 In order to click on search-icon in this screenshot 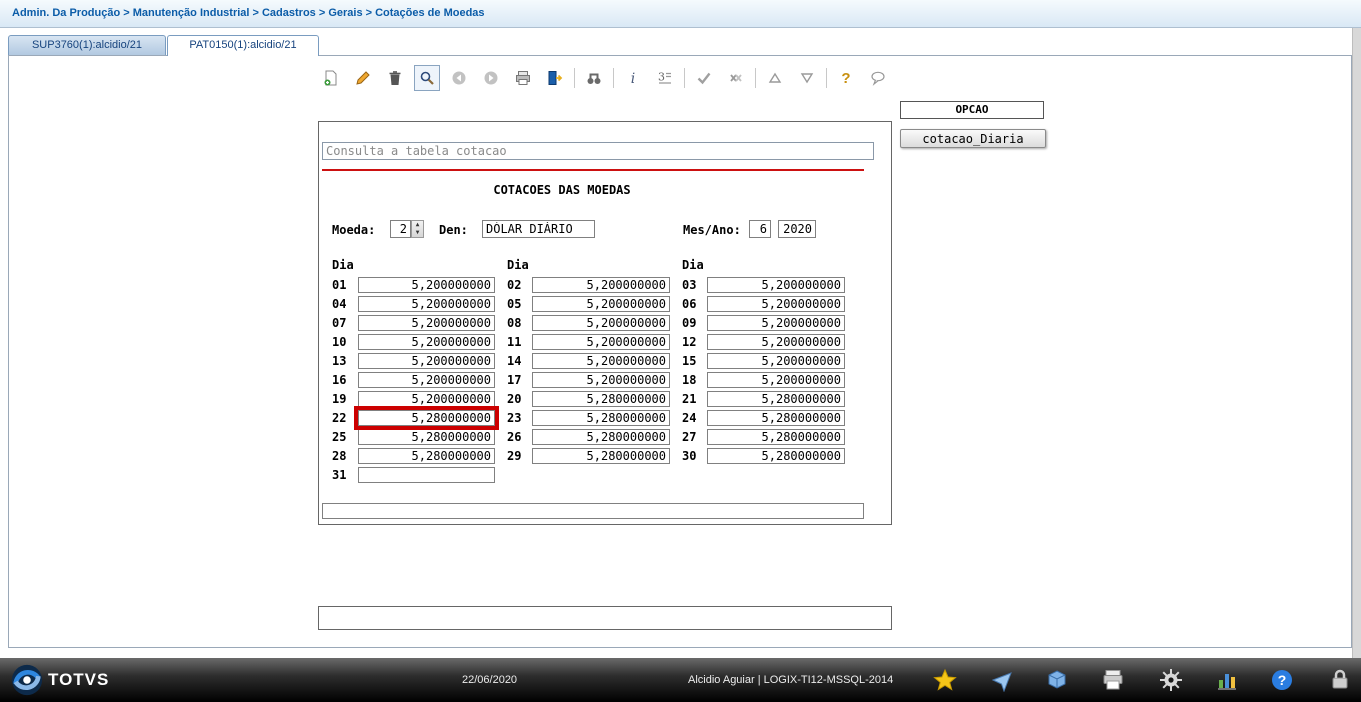, I will do `click(427, 78)`.